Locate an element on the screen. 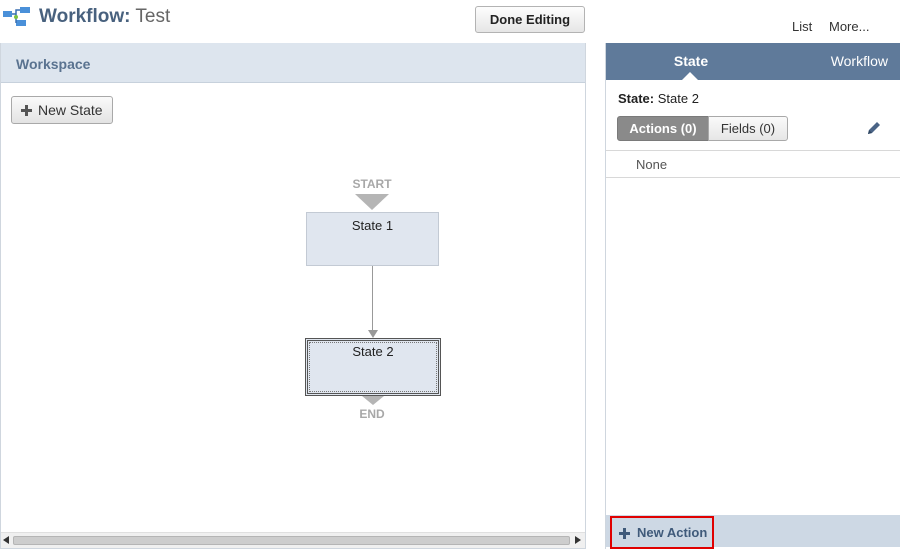 The width and height of the screenshot is (900, 550). workflow-name: Test is located at coordinates (153, 16).